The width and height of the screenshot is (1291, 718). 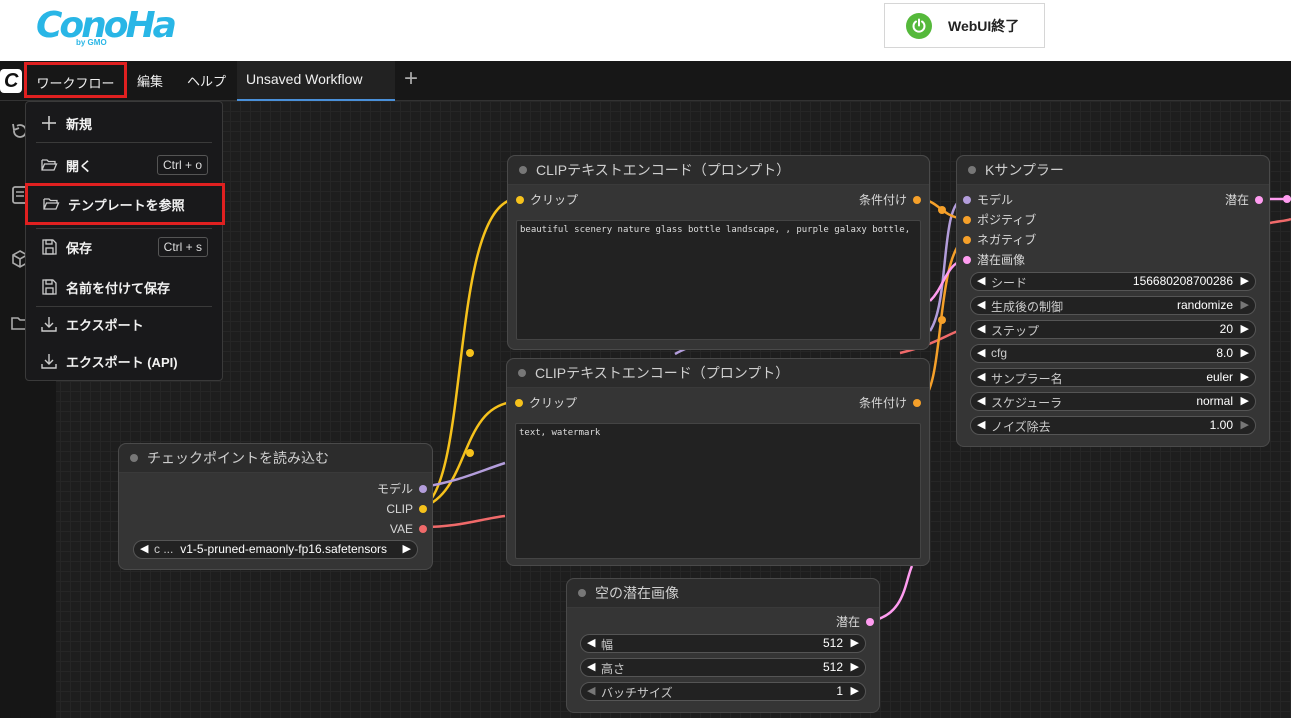 What do you see at coordinates (124, 165) in the screenshot?
I see `menu-item-open: 開く Ctrl + o` at bounding box center [124, 165].